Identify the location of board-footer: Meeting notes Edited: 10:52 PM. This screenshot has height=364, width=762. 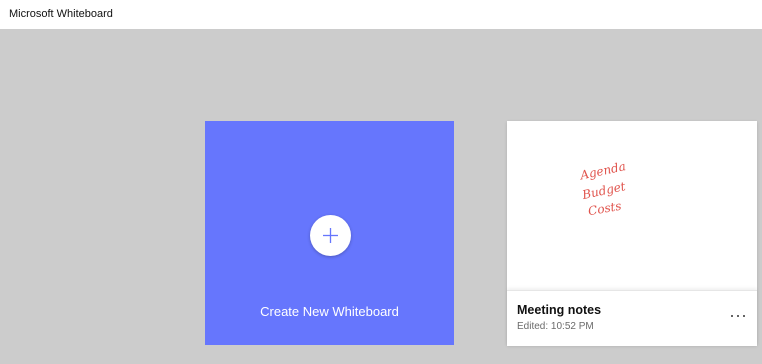
(632, 318).